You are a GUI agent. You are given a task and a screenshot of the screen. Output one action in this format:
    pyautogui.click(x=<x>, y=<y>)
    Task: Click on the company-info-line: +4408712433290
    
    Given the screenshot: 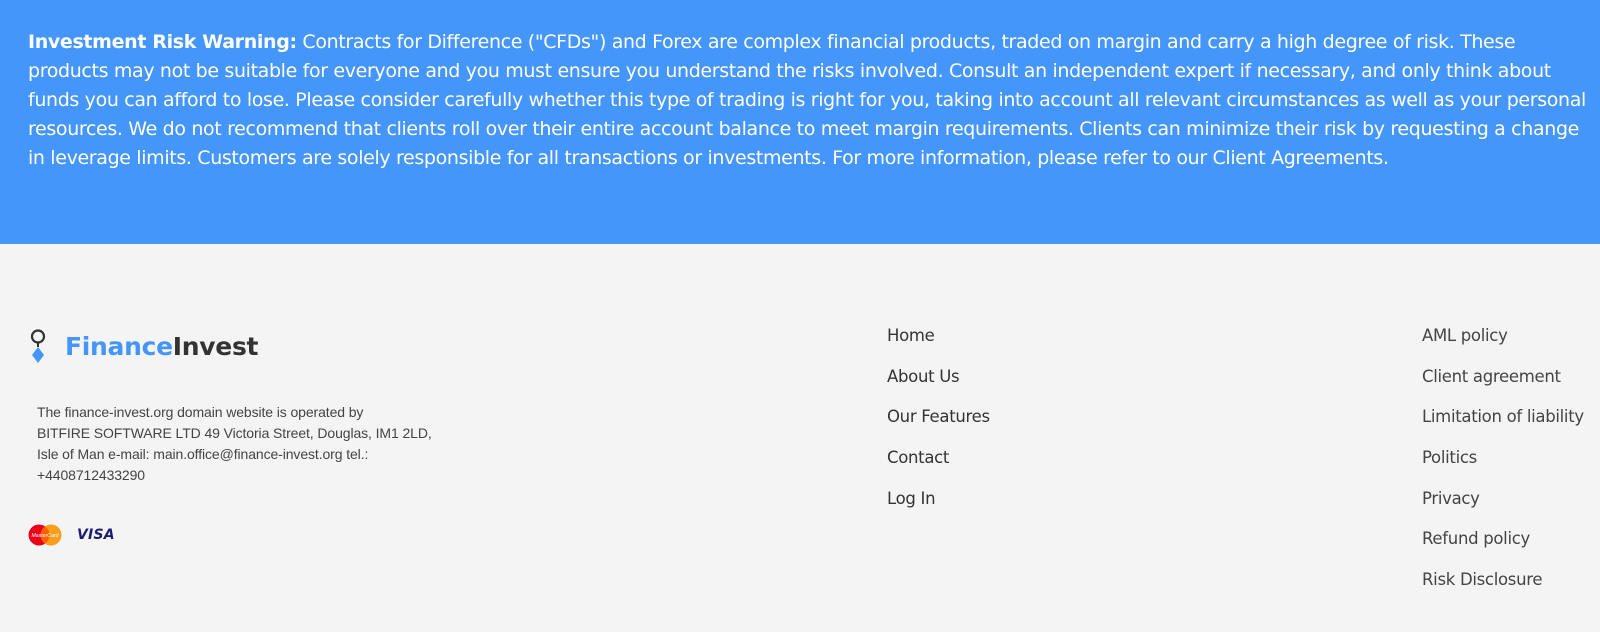 What is the action you would take?
    pyautogui.click(x=91, y=475)
    